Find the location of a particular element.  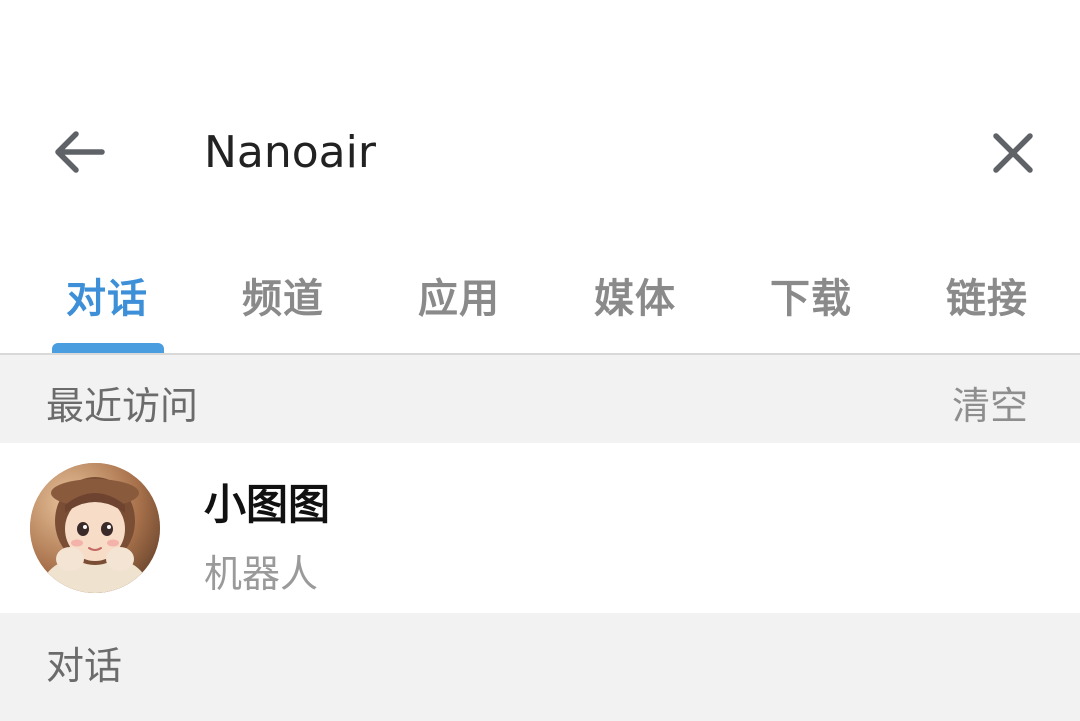

avatar-image is located at coordinates (95, 528).